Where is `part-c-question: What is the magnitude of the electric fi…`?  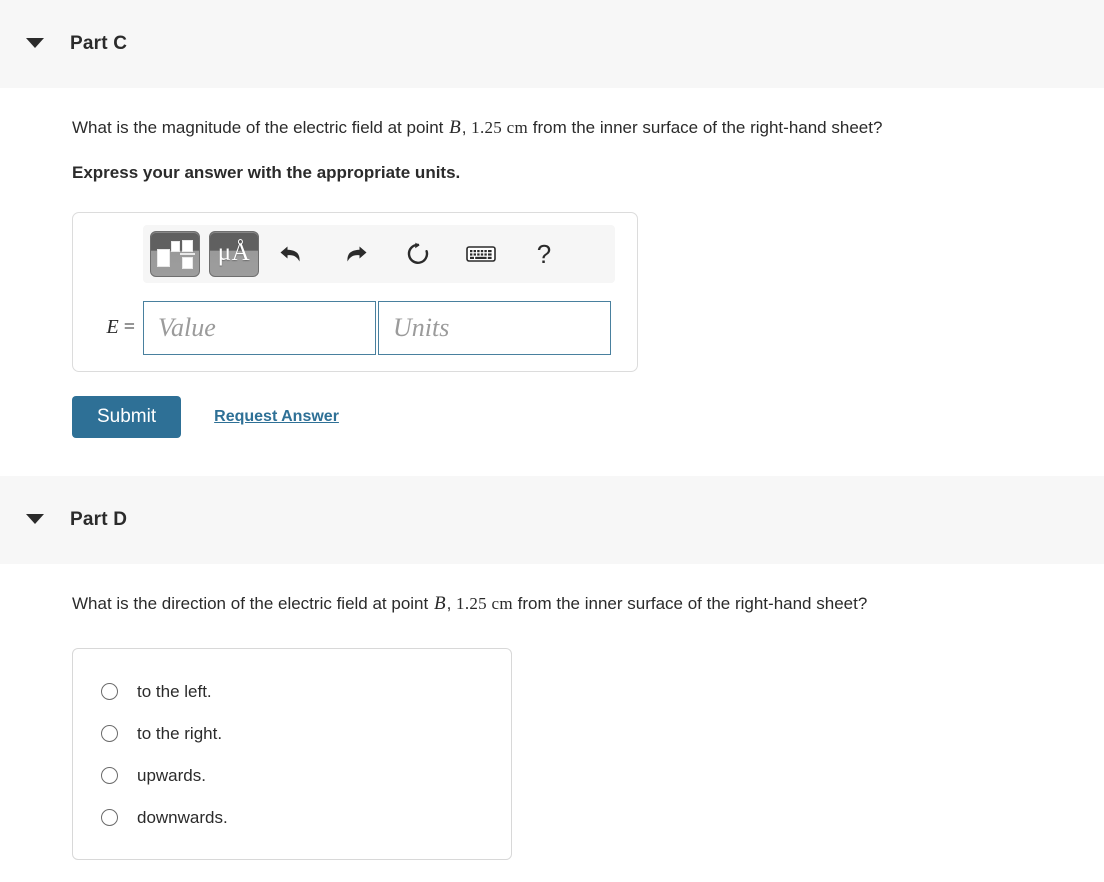 part-c-question: What is the magnitude of the electric fi… is located at coordinates (588, 115).